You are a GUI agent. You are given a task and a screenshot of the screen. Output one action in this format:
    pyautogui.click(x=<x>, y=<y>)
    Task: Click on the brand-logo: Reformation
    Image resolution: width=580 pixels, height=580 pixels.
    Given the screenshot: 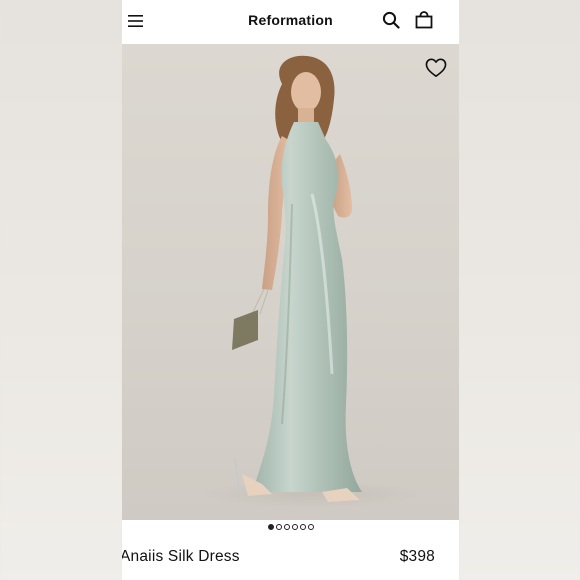 What is the action you would take?
    pyautogui.click(x=290, y=20)
    